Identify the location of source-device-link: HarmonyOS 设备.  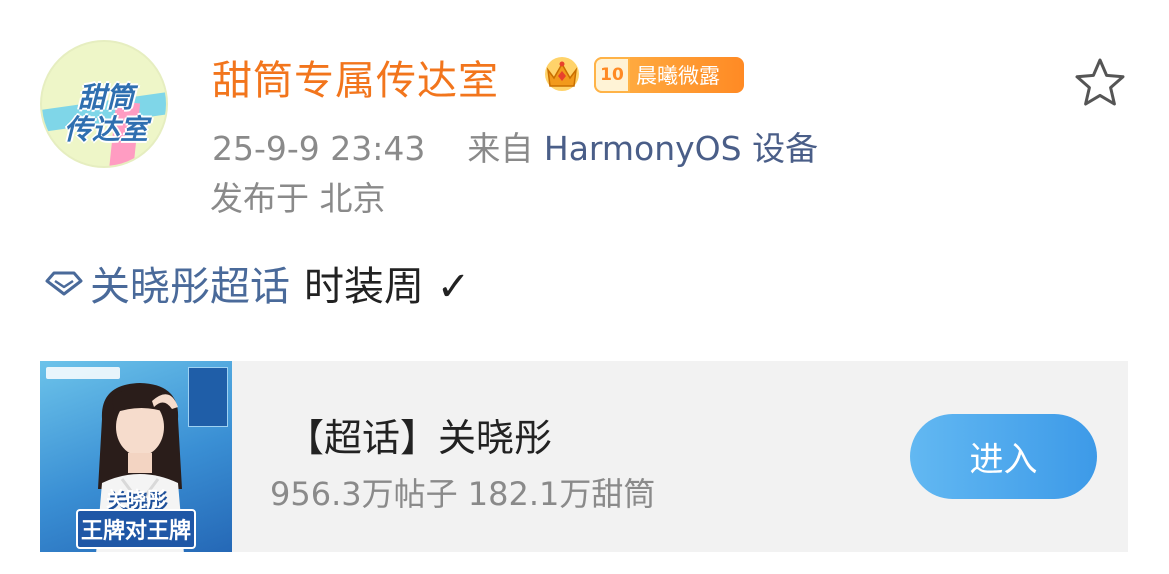
(681, 148).